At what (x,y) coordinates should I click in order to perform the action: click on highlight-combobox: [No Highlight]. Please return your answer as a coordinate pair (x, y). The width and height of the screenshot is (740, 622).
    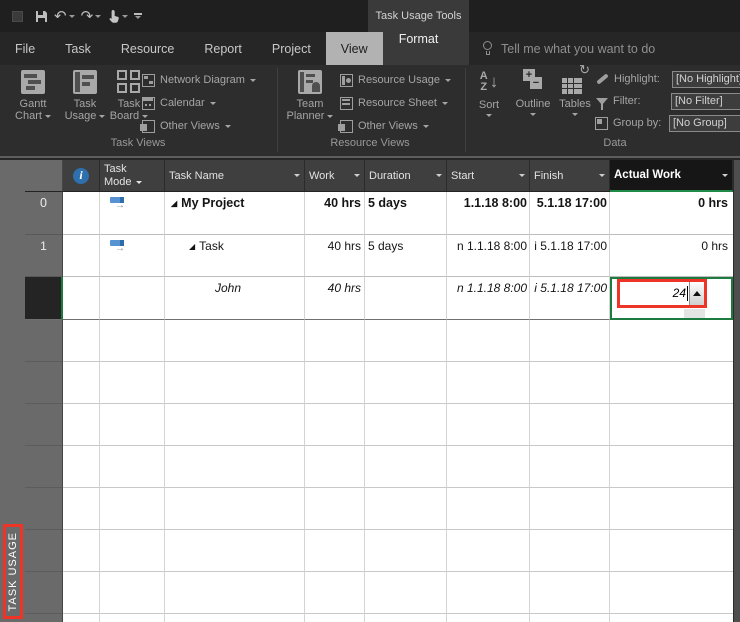
    Looking at the image, I should click on (706, 79).